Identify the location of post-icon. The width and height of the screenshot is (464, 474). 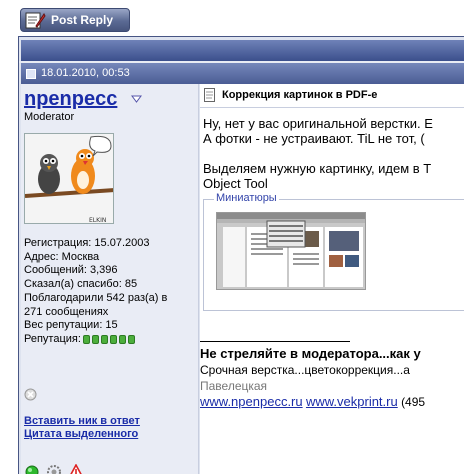
(31, 74).